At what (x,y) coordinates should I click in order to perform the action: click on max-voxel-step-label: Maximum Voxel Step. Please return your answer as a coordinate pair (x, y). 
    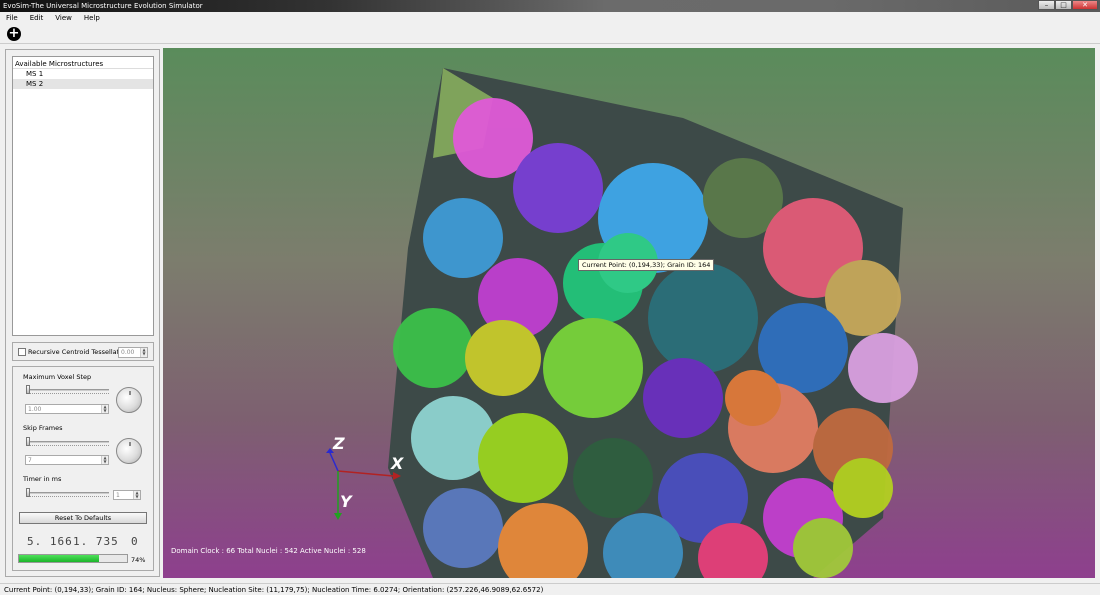
    Looking at the image, I should click on (57, 377).